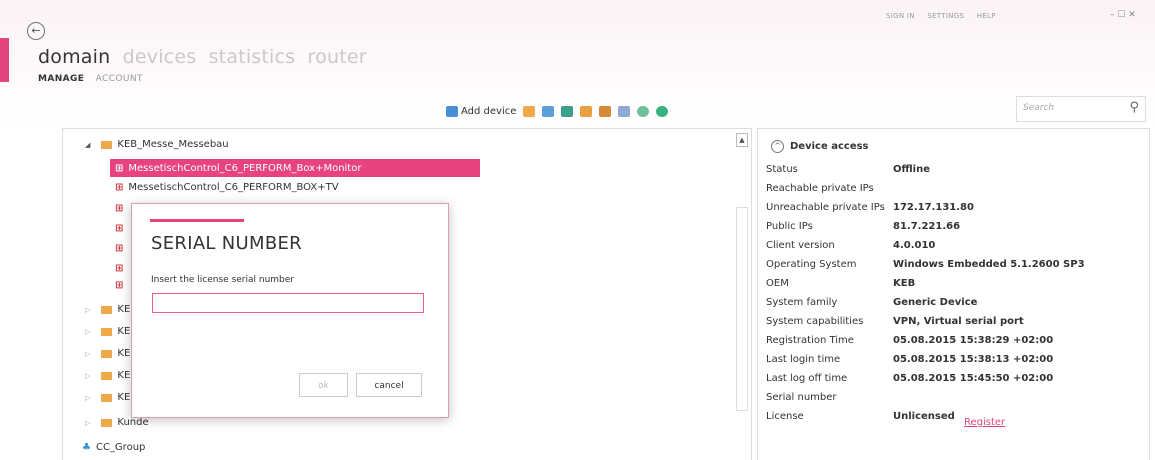 Image resolution: width=1155 pixels, height=460 pixels. What do you see at coordinates (927, 226) in the screenshot?
I see `detail-value: 81.7.221.66` at bounding box center [927, 226].